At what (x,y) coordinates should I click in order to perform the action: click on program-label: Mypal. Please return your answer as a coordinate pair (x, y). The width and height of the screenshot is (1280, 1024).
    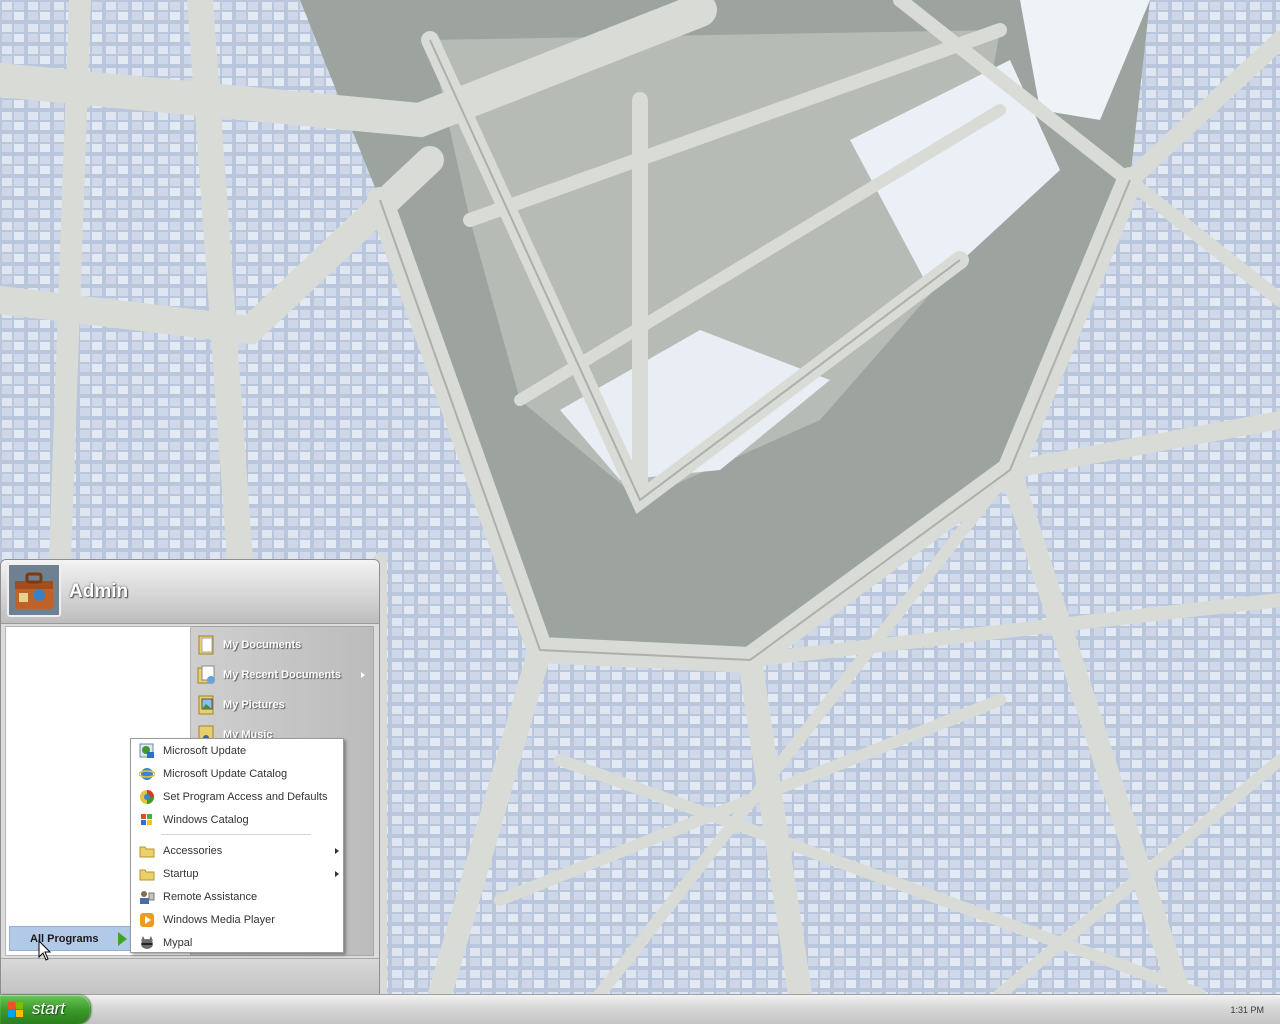
    Looking at the image, I should click on (178, 943).